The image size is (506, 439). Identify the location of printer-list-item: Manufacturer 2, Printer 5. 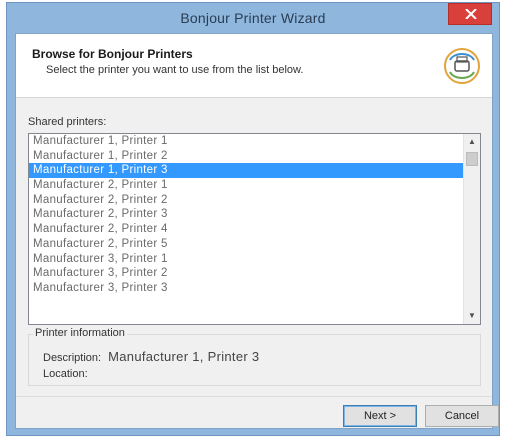
(246, 244).